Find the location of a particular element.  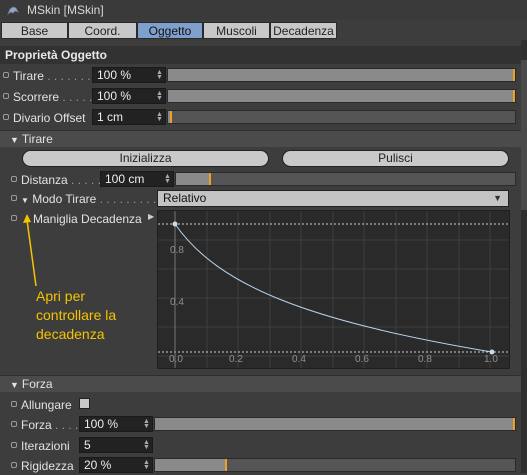

y-tick-0-8: 0.8 is located at coordinates (177, 250).